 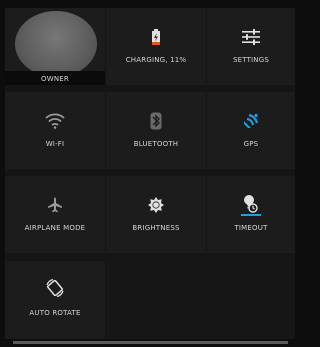 I want to click on owner-label: OWNER, so click(x=55, y=79).